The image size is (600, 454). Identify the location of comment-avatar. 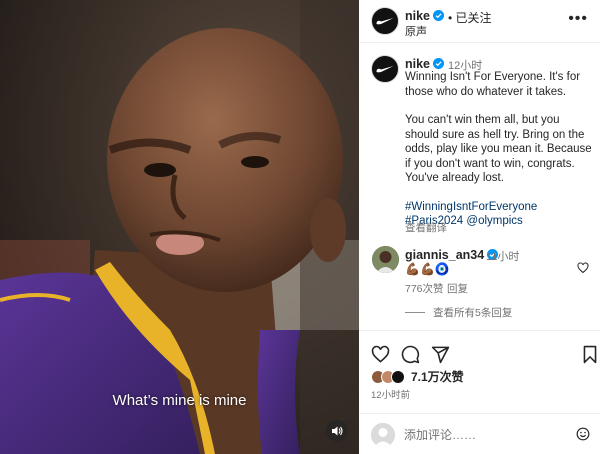
(385, 259).